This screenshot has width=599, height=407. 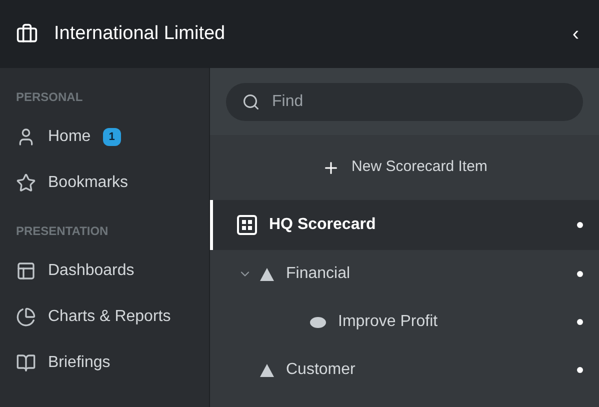 I want to click on sidebar-item-label: Briefings, so click(x=79, y=363).